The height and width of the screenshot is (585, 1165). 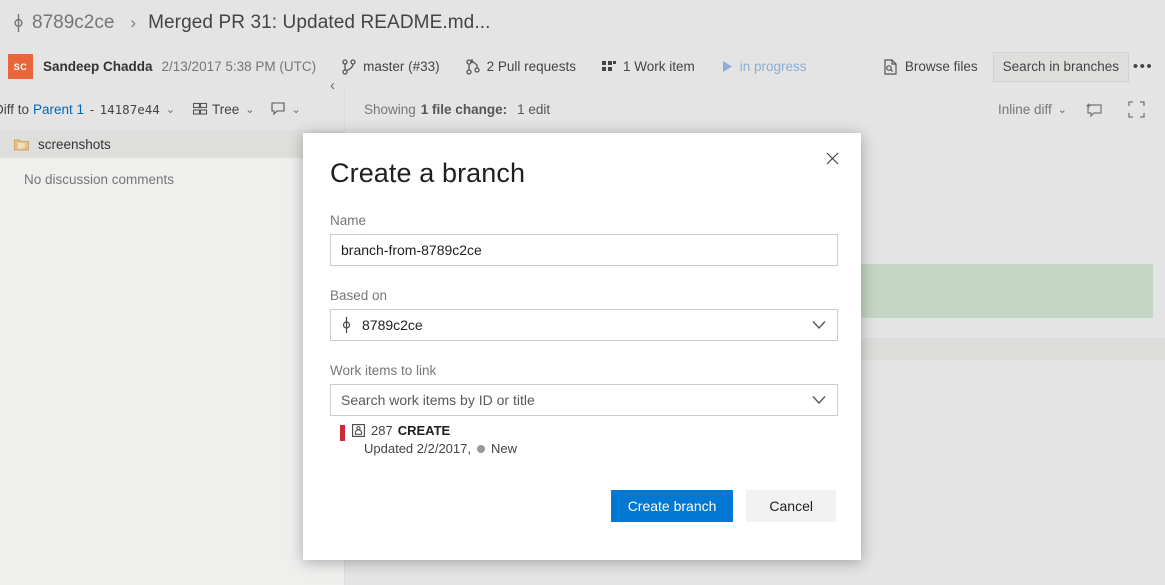 What do you see at coordinates (658, 66) in the screenshot?
I see `work-items-label: 1 Work item` at bounding box center [658, 66].